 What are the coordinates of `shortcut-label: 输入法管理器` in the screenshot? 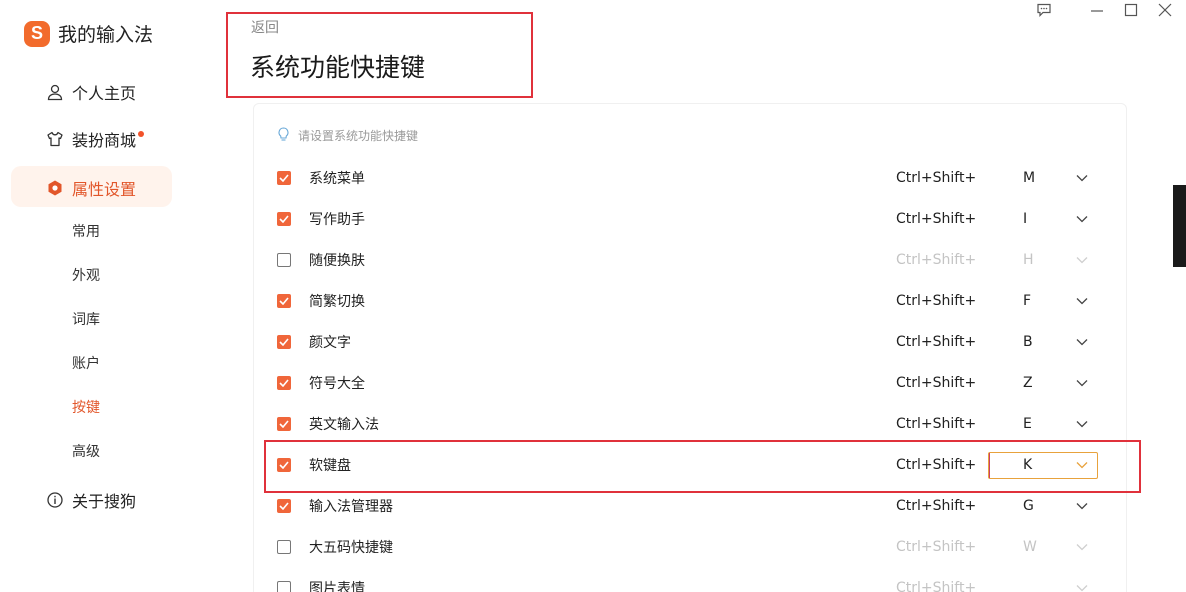 It's located at (351, 507).